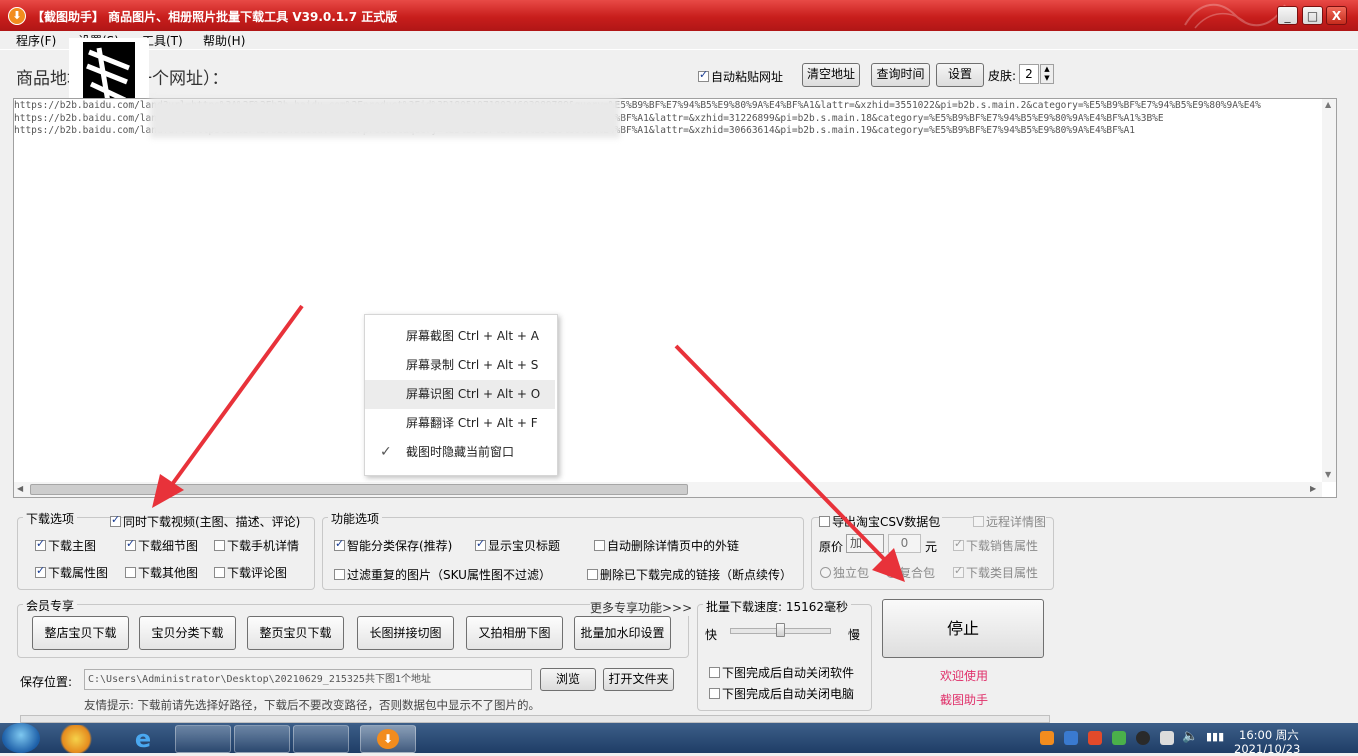 This screenshot has width=1358, height=756. What do you see at coordinates (1269, 735) in the screenshot?
I see `clock-time: 16:00 周六` at bounding box center [1269, 735].